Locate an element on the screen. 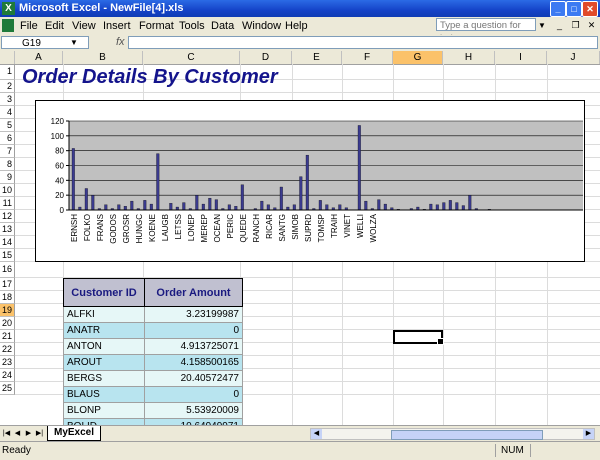  customer-id-cell: AROUT is located at coordinates (104, 362).